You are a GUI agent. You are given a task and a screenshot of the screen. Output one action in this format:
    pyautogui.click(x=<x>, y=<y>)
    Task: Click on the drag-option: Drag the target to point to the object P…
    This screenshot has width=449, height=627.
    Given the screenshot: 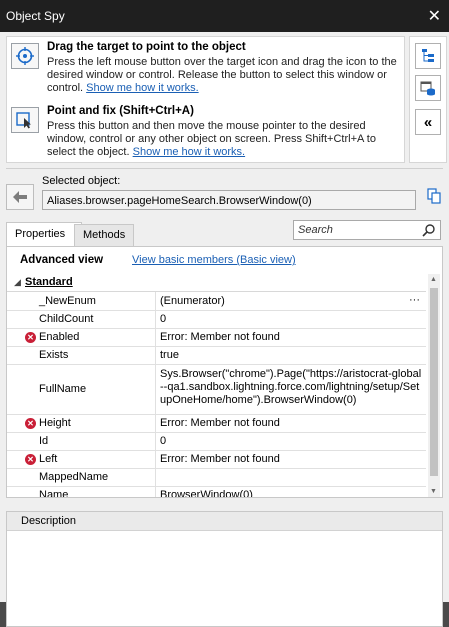 What is the action you would take?
    pyautogui.click(x=224, y=68)
    